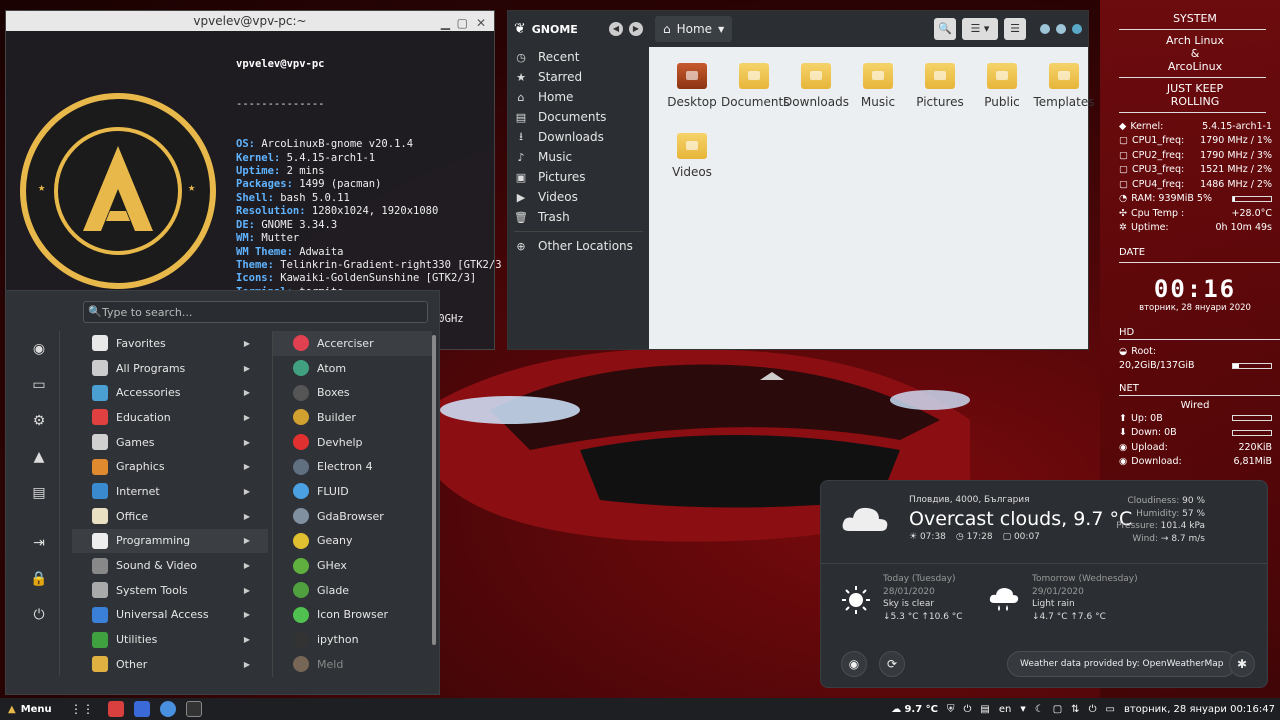  What do you see at coordinates (854, 664) in the screenshot?
I see `locations-button: ◉` at bounding box center [854, 664].